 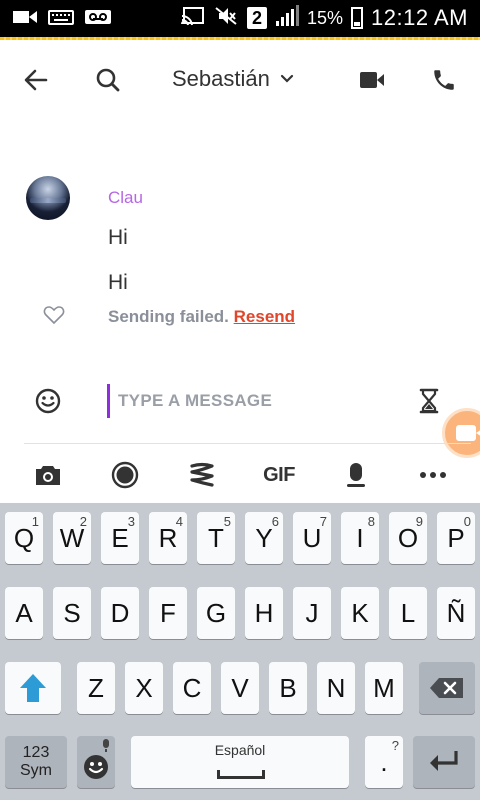 I want to click on key-k: K, so click(x=360, y=613).